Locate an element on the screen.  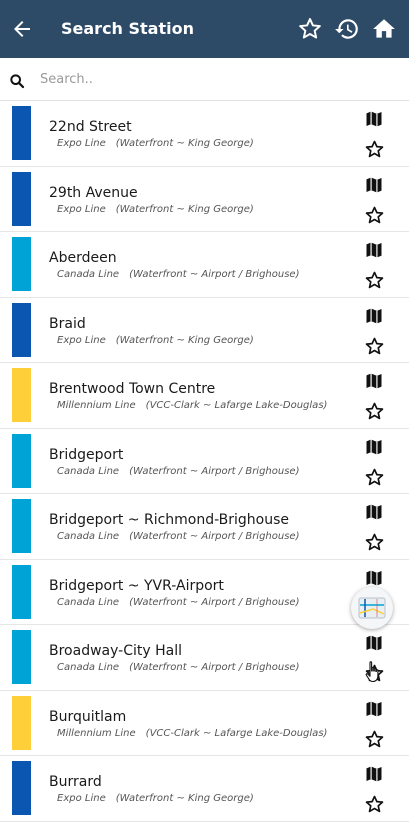
home-icon is located at coordinates (384, 29).